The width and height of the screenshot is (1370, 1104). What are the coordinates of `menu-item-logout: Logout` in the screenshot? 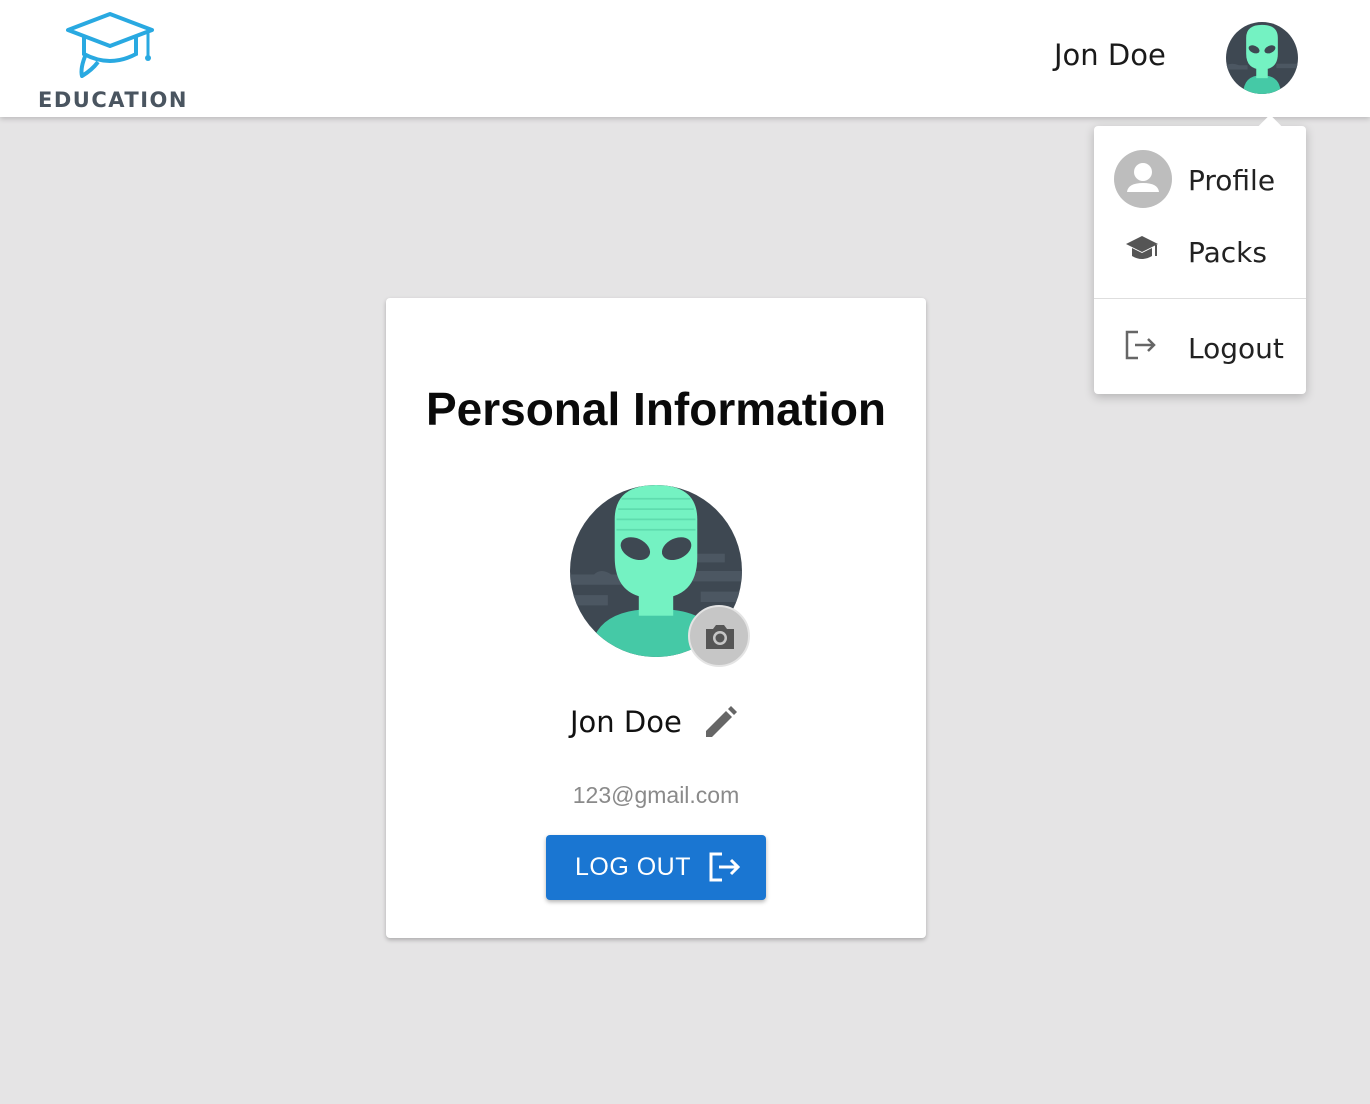 It's located at (1200, 347).